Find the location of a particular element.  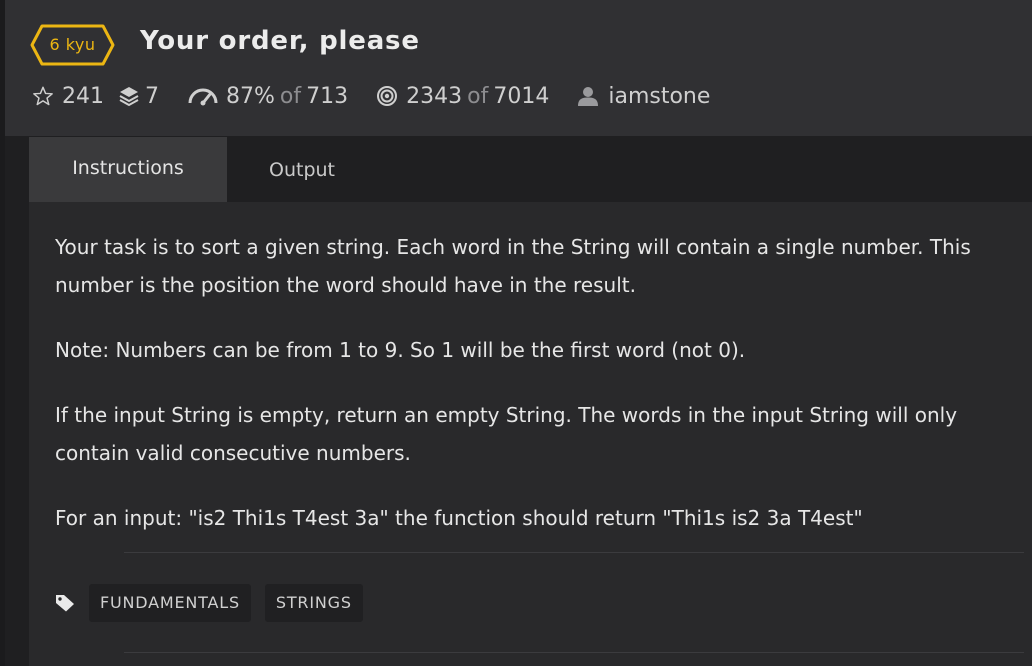

tab-output: Output is located at coordinates (302, 170).